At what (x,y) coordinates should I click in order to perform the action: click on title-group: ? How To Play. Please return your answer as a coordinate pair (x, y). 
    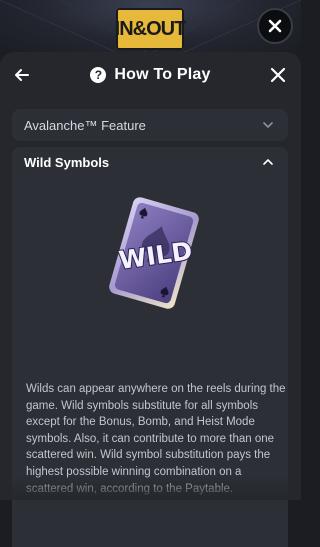
    Looking at the image, I should click on (150, 75).